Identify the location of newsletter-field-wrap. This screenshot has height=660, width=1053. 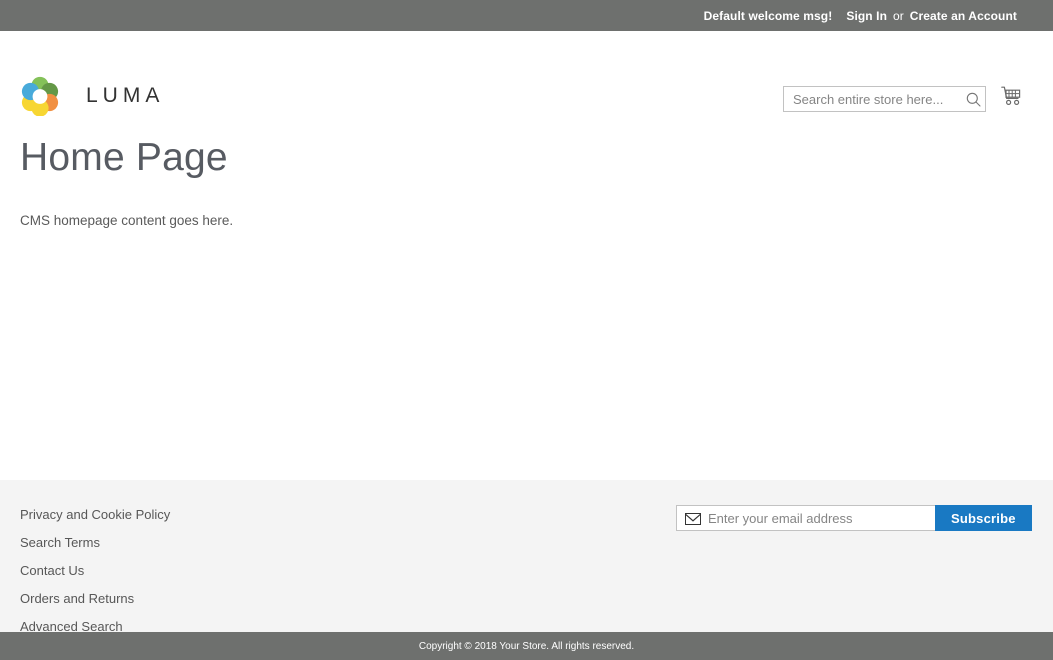
(805, 518).